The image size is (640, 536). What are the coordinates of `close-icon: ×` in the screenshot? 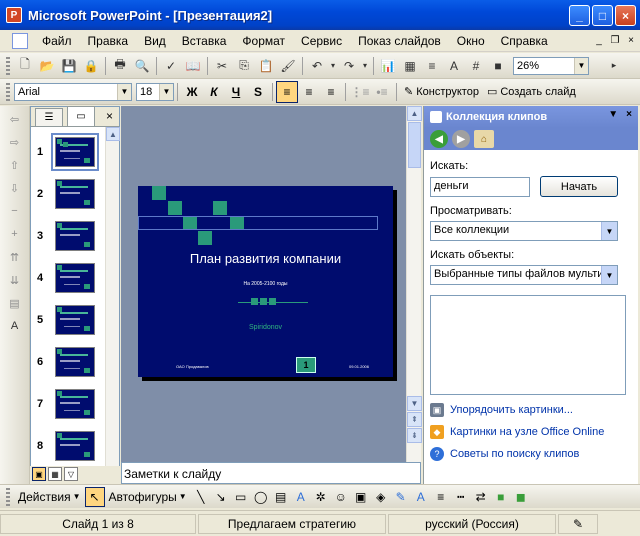 It's located at (629, 114).